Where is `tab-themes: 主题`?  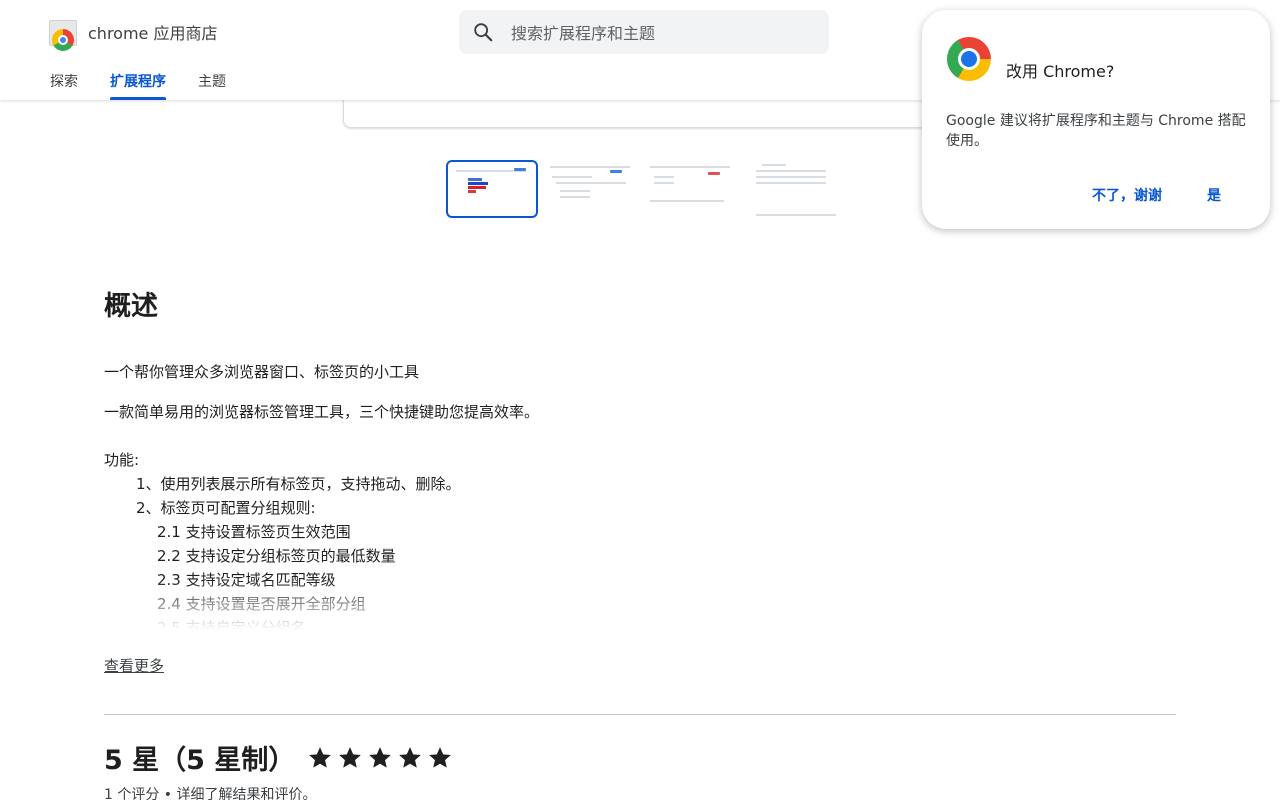
tab-themes: 主题 is located at coordinates (212, 82).